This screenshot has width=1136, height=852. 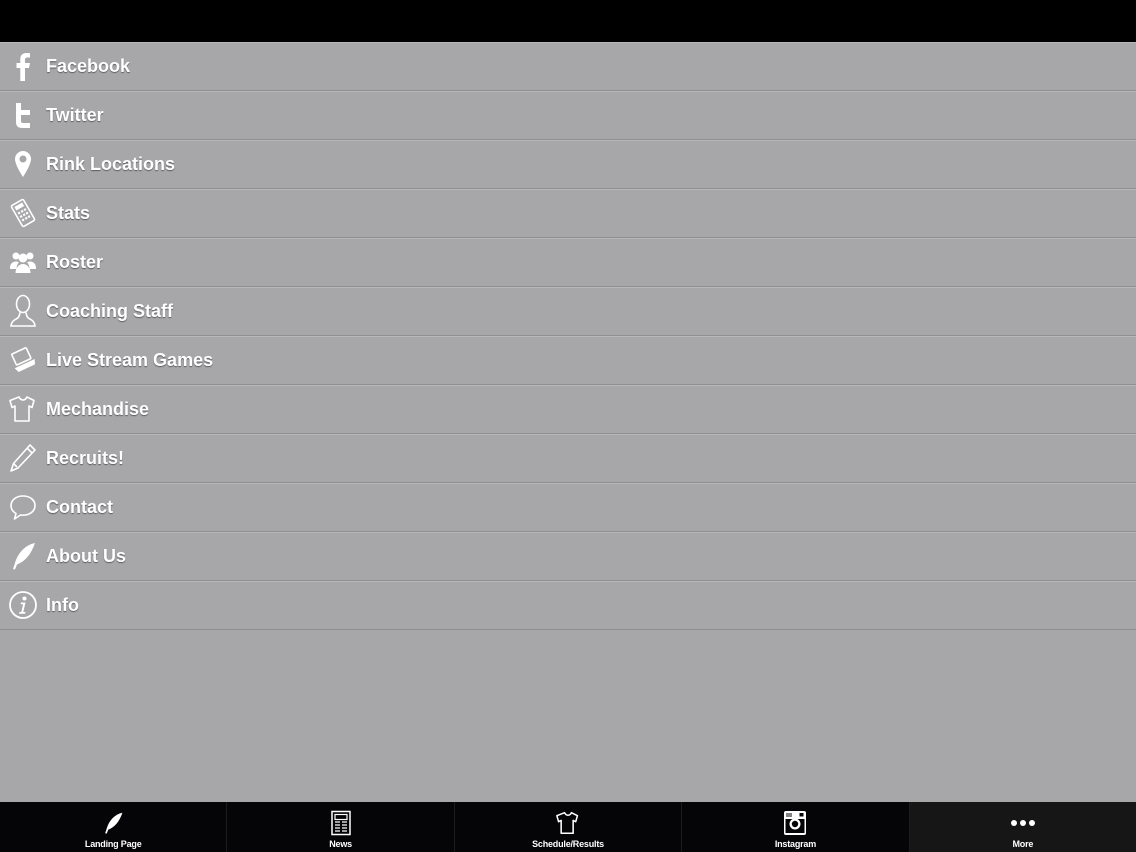 I want to click on menu-item-merchandise: Mechandise, so click(x=568, y=409).